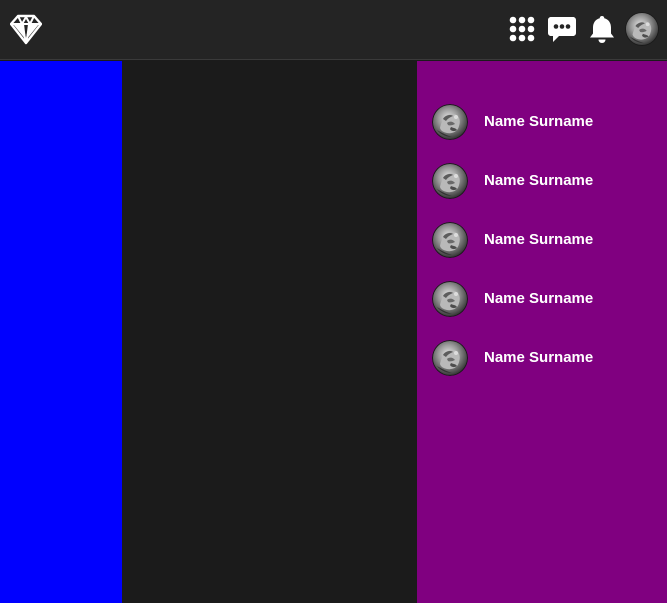  What do you see at coordinates (26, 29) in the screenshot?
I see `diamond-icon` at bounding box center [26, 29].